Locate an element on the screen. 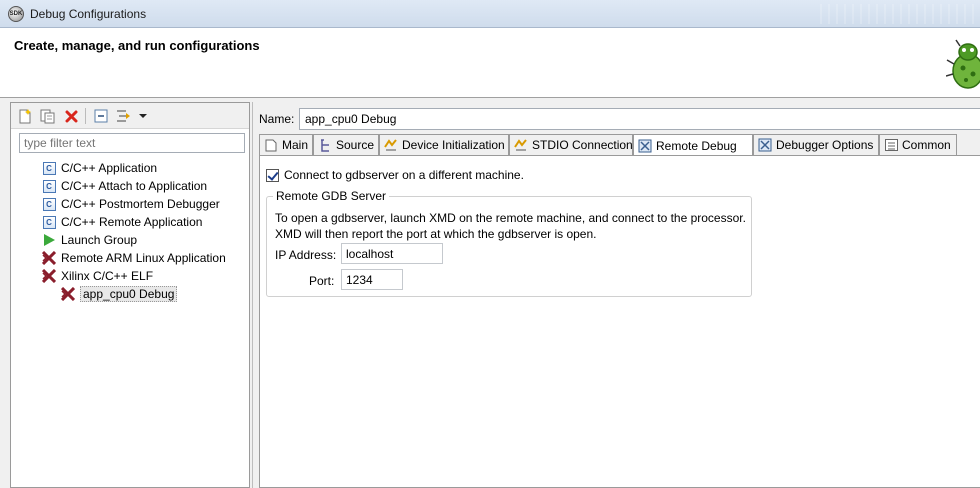  window-title-bar: SDK Debug Configurations is located at coordinates (490, 14).